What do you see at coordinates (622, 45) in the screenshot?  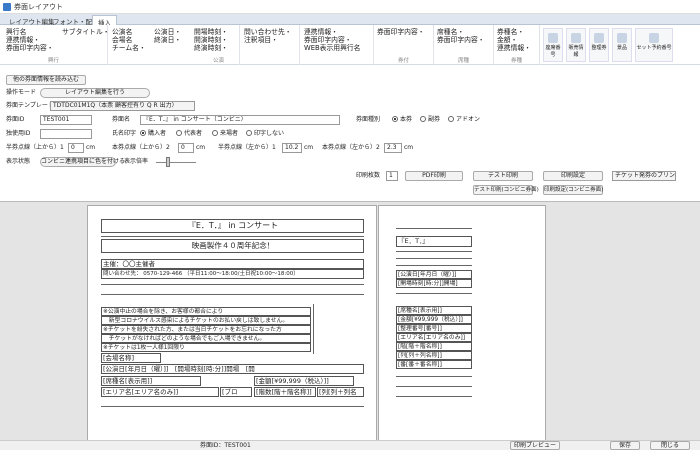 I see `gift-button: 景品` at bounding box center [622, 45].